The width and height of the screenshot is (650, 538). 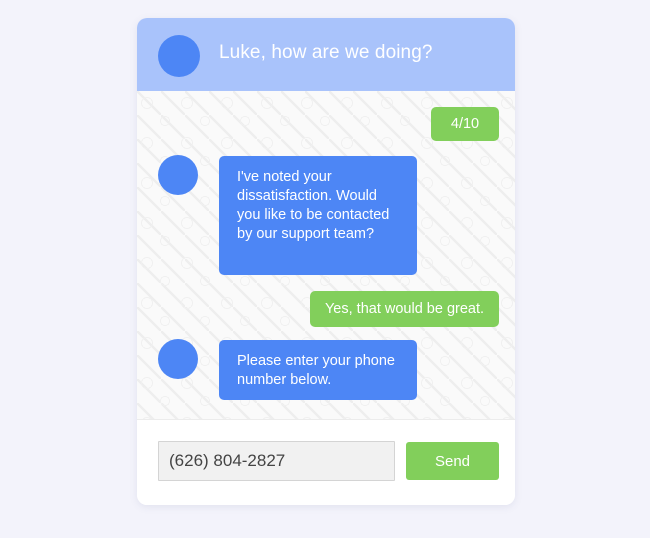 I want to click on composer: Send, so click(x=326, y=462).